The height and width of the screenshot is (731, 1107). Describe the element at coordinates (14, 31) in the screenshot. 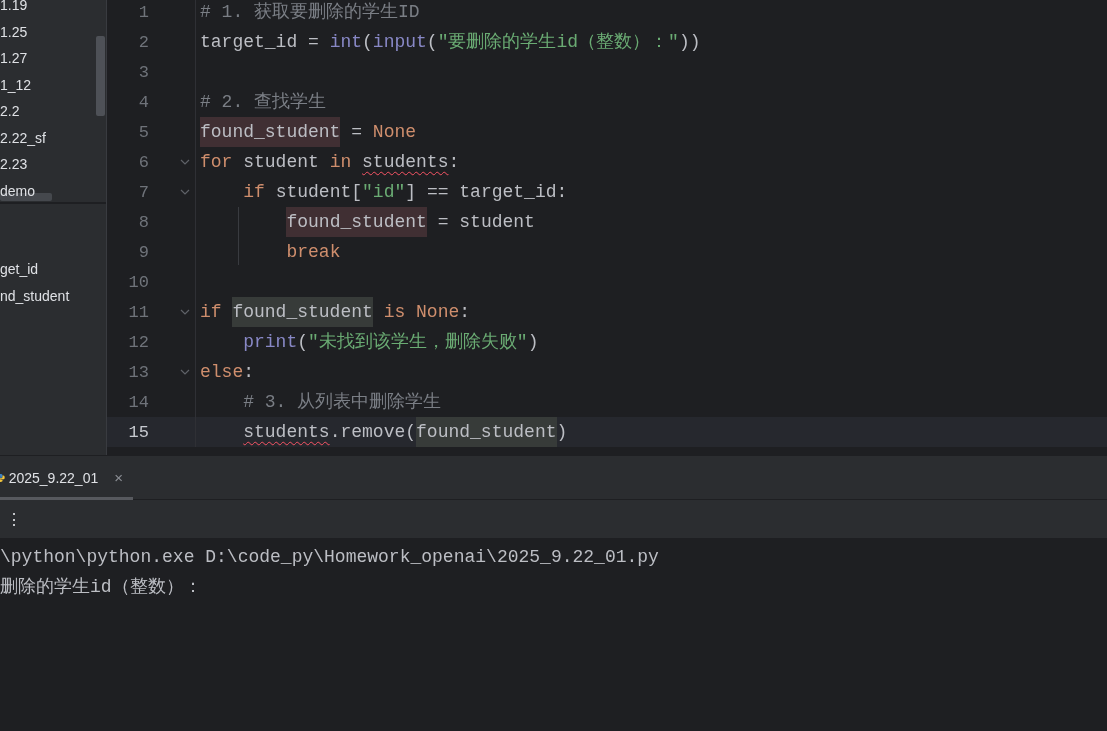

I see `tree-item: 1.25` at that location.